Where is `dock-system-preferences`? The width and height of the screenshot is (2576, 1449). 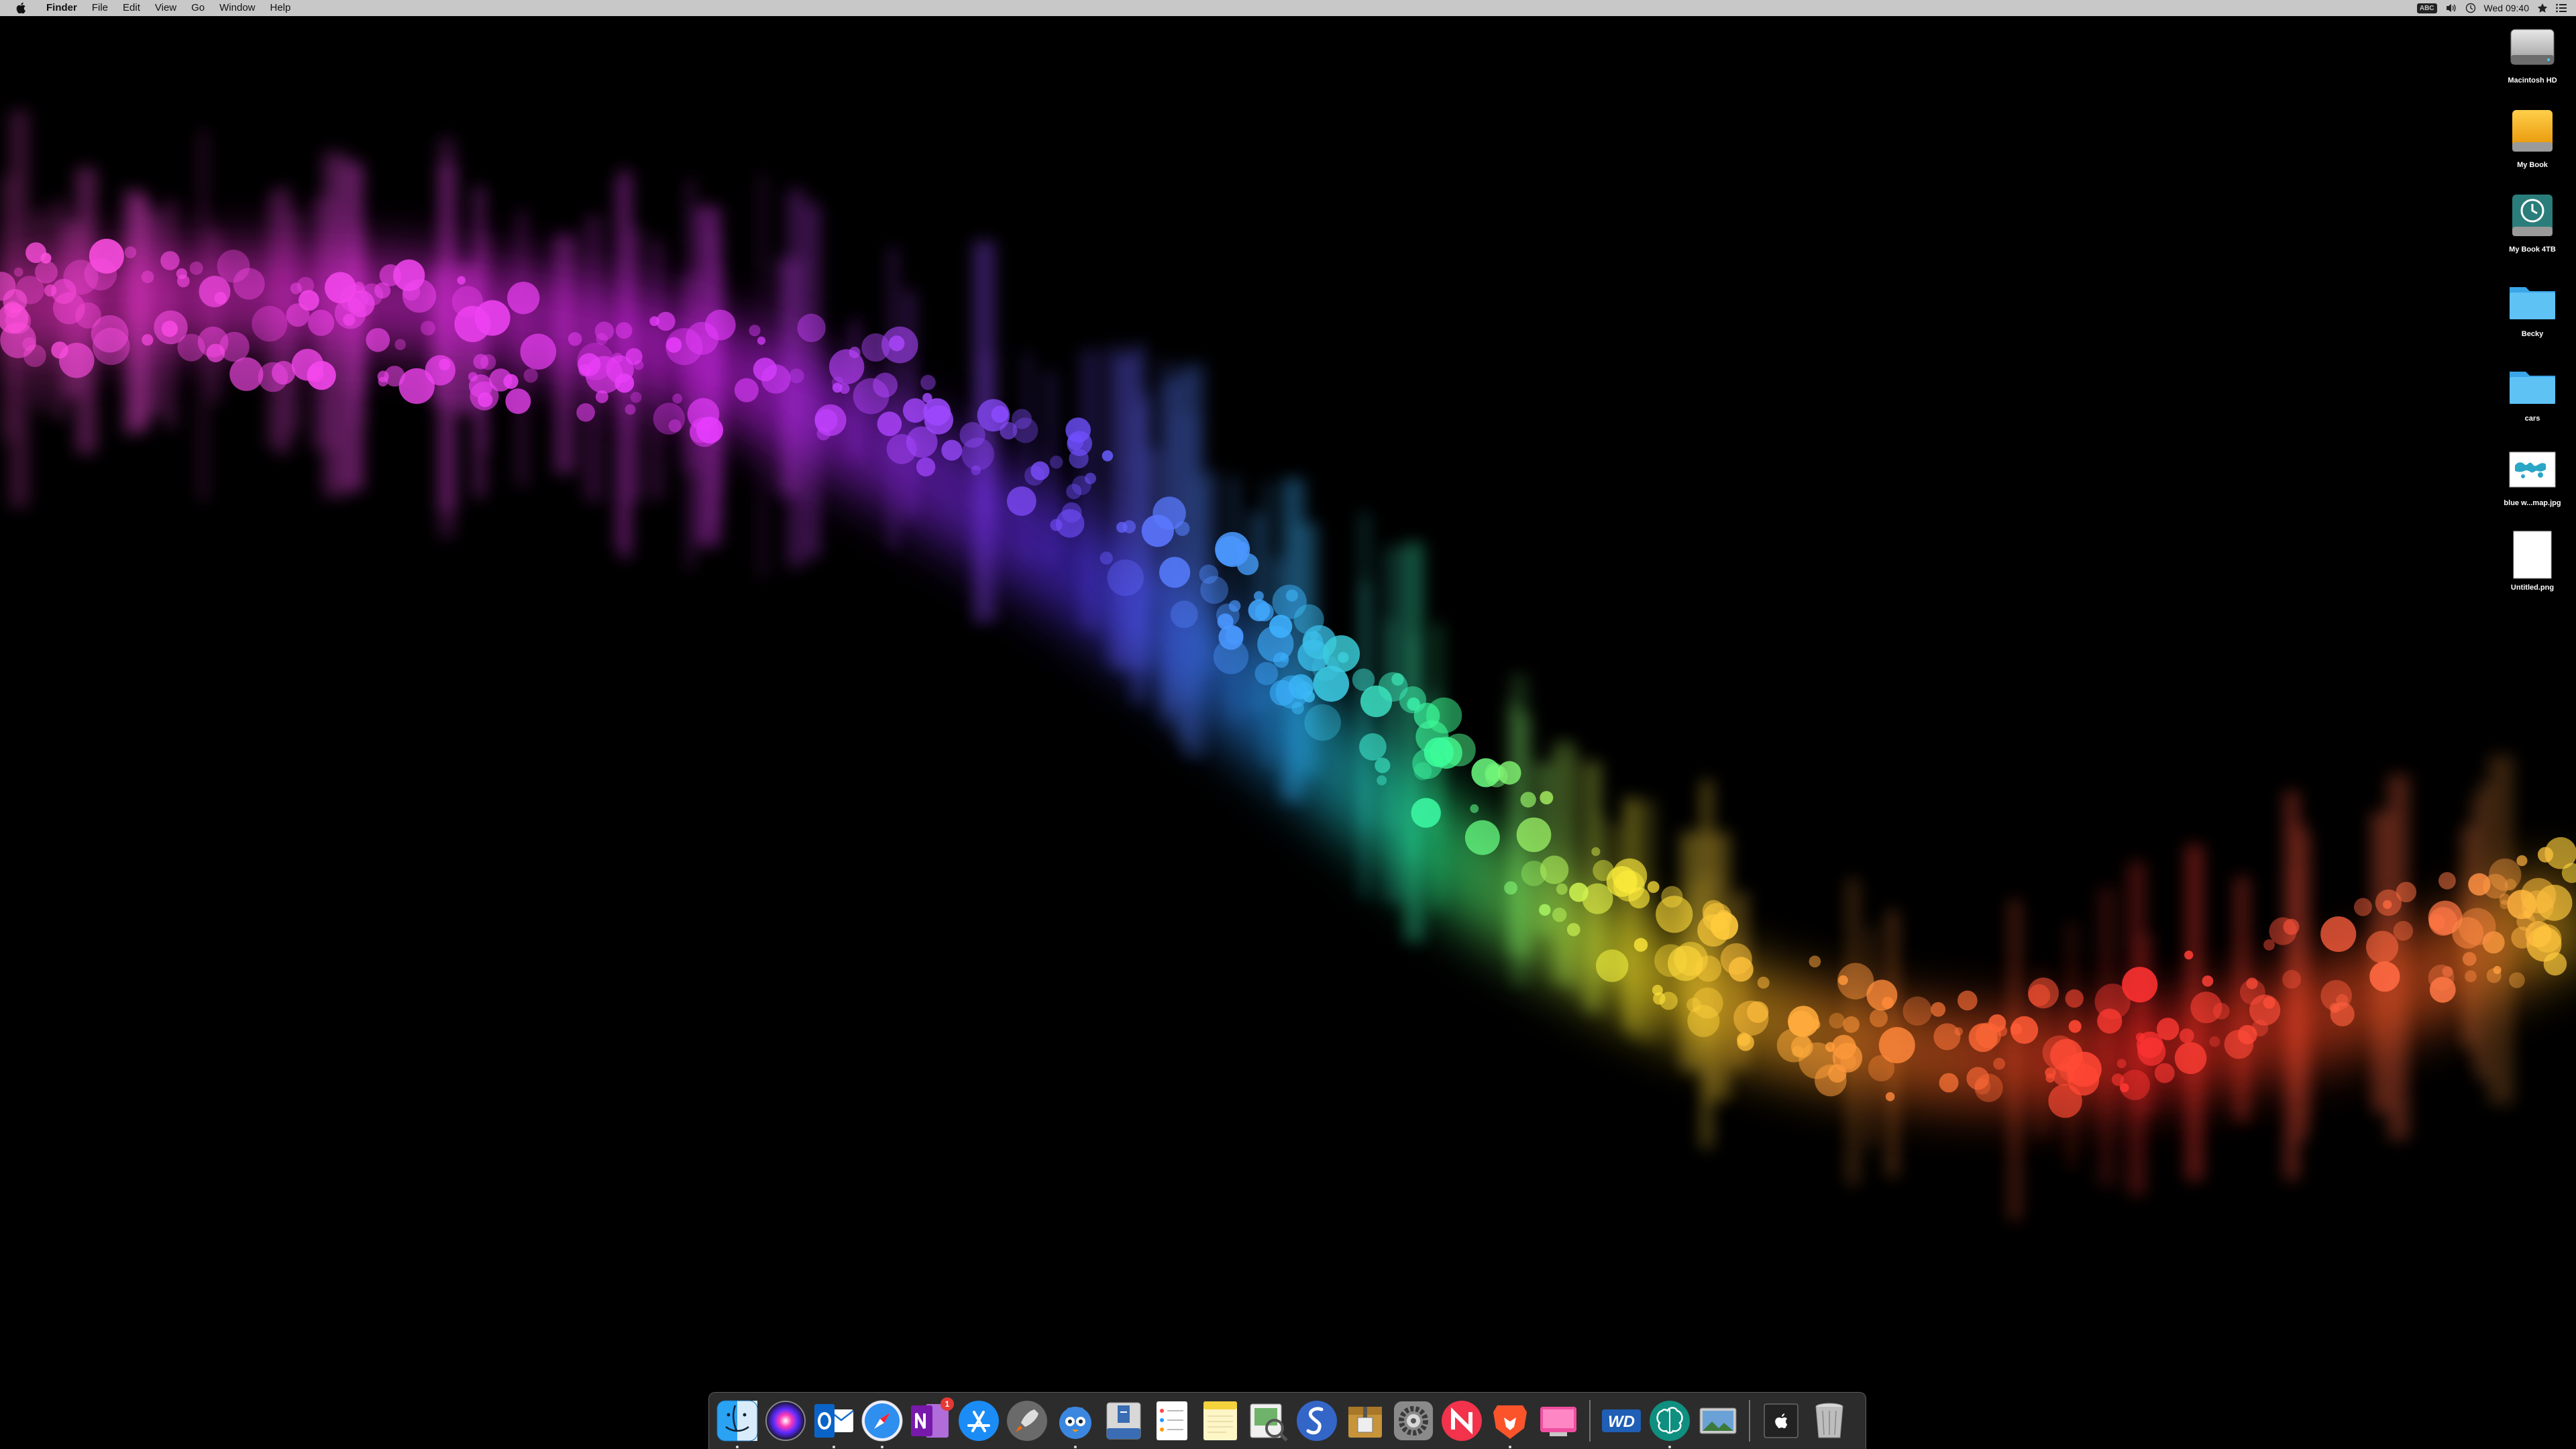 dock-system-preferences is located at coordinates (1413, 1421).